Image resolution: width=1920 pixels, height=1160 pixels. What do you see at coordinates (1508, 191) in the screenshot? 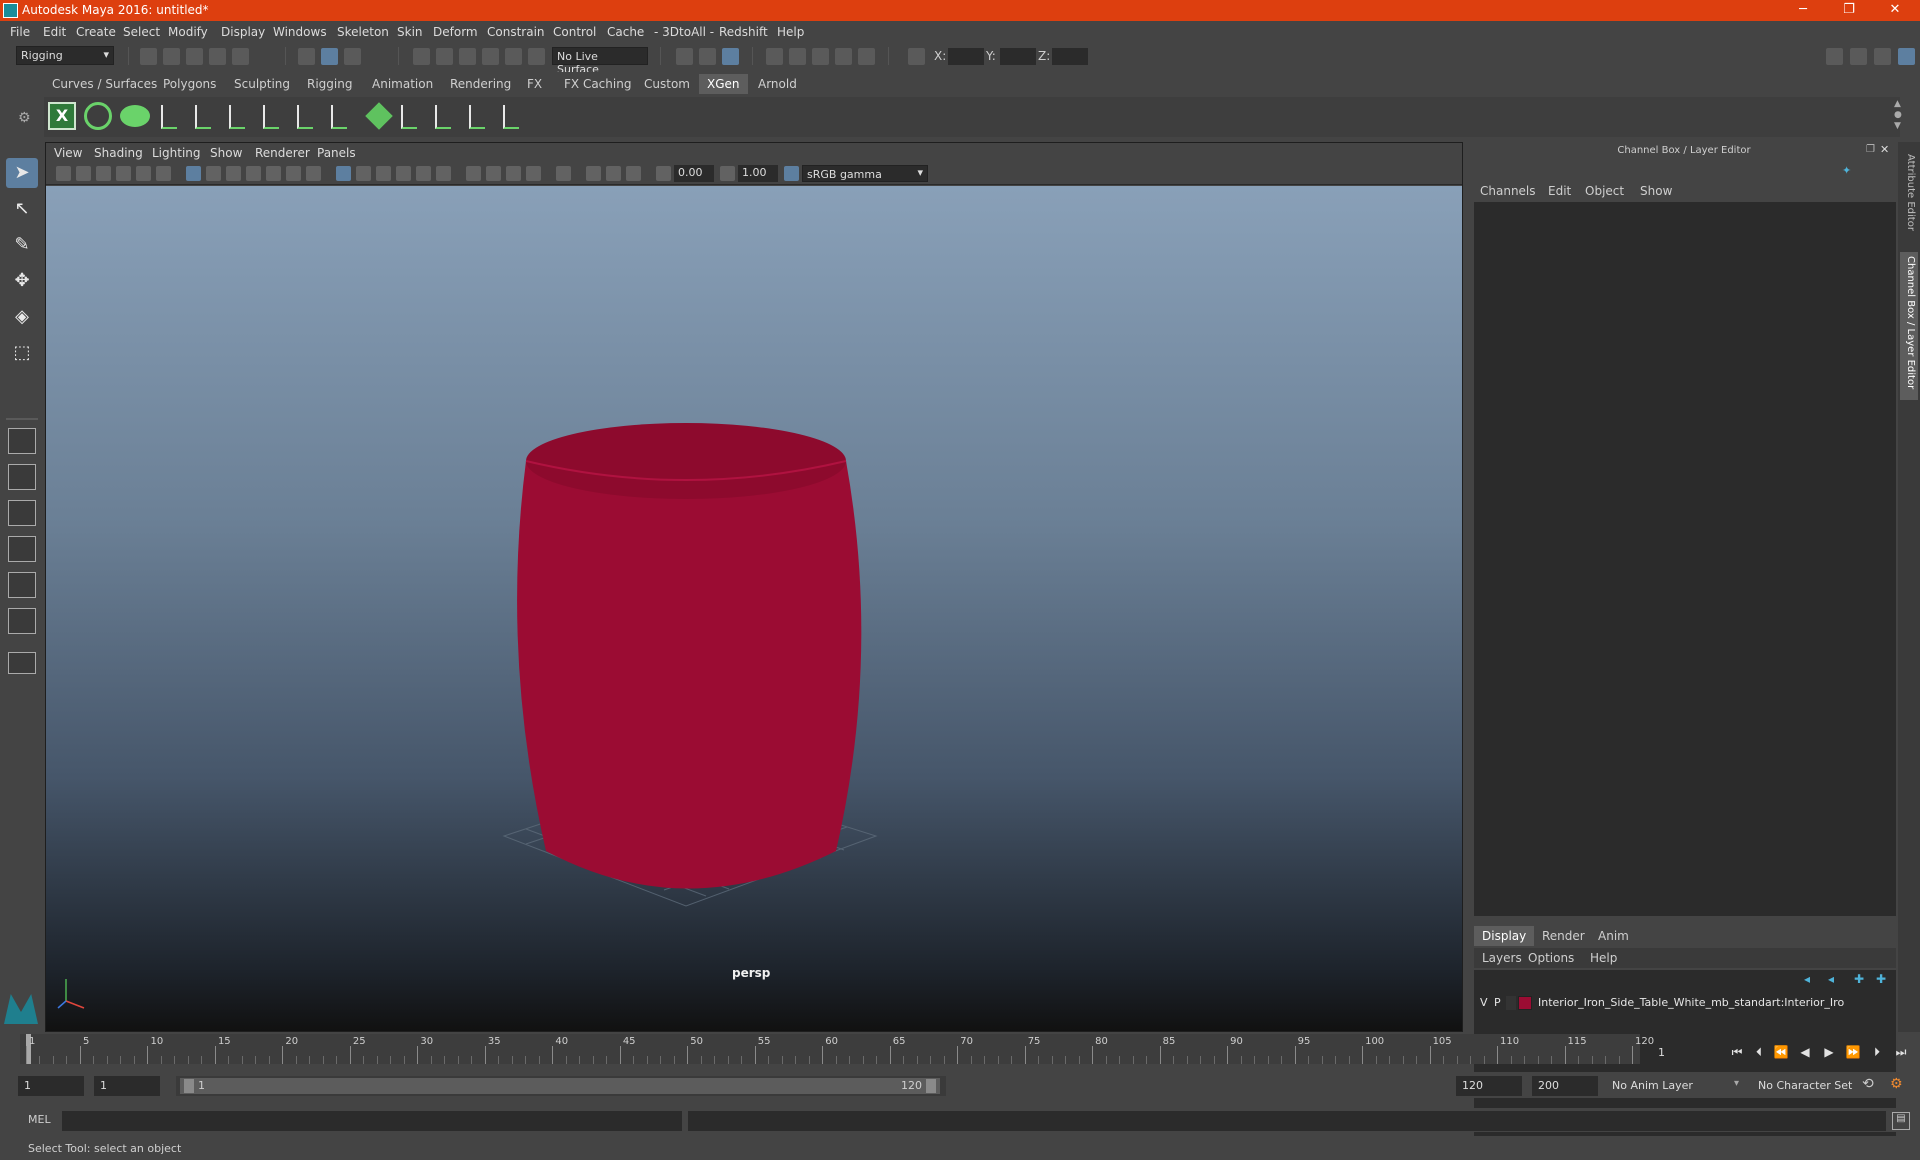
I see `cb-menu-channels: Channels` at bounding box center [1508, 191].